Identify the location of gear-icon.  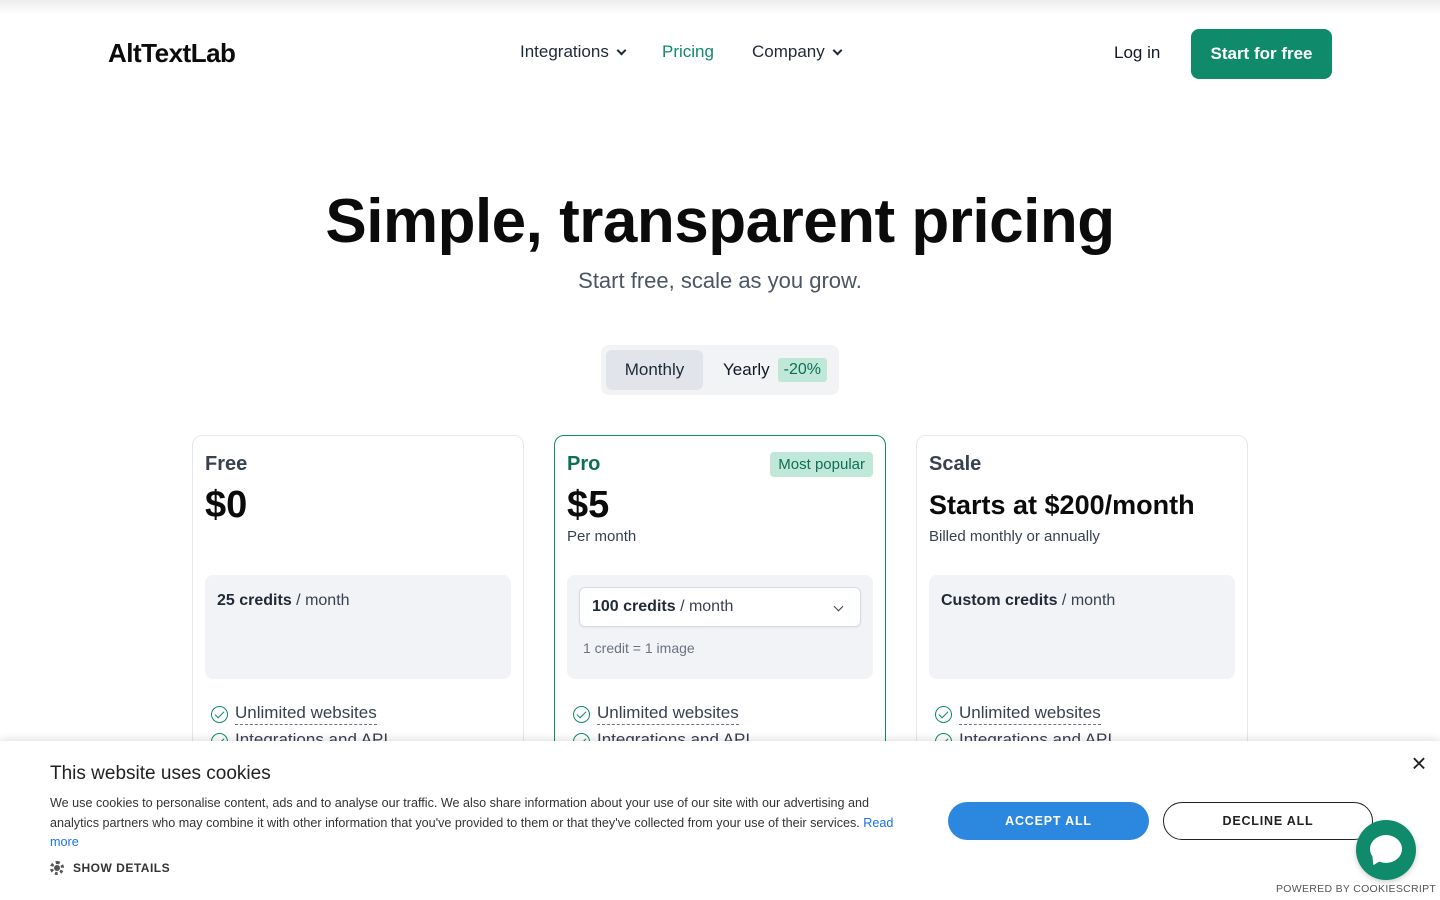
(57, 868).